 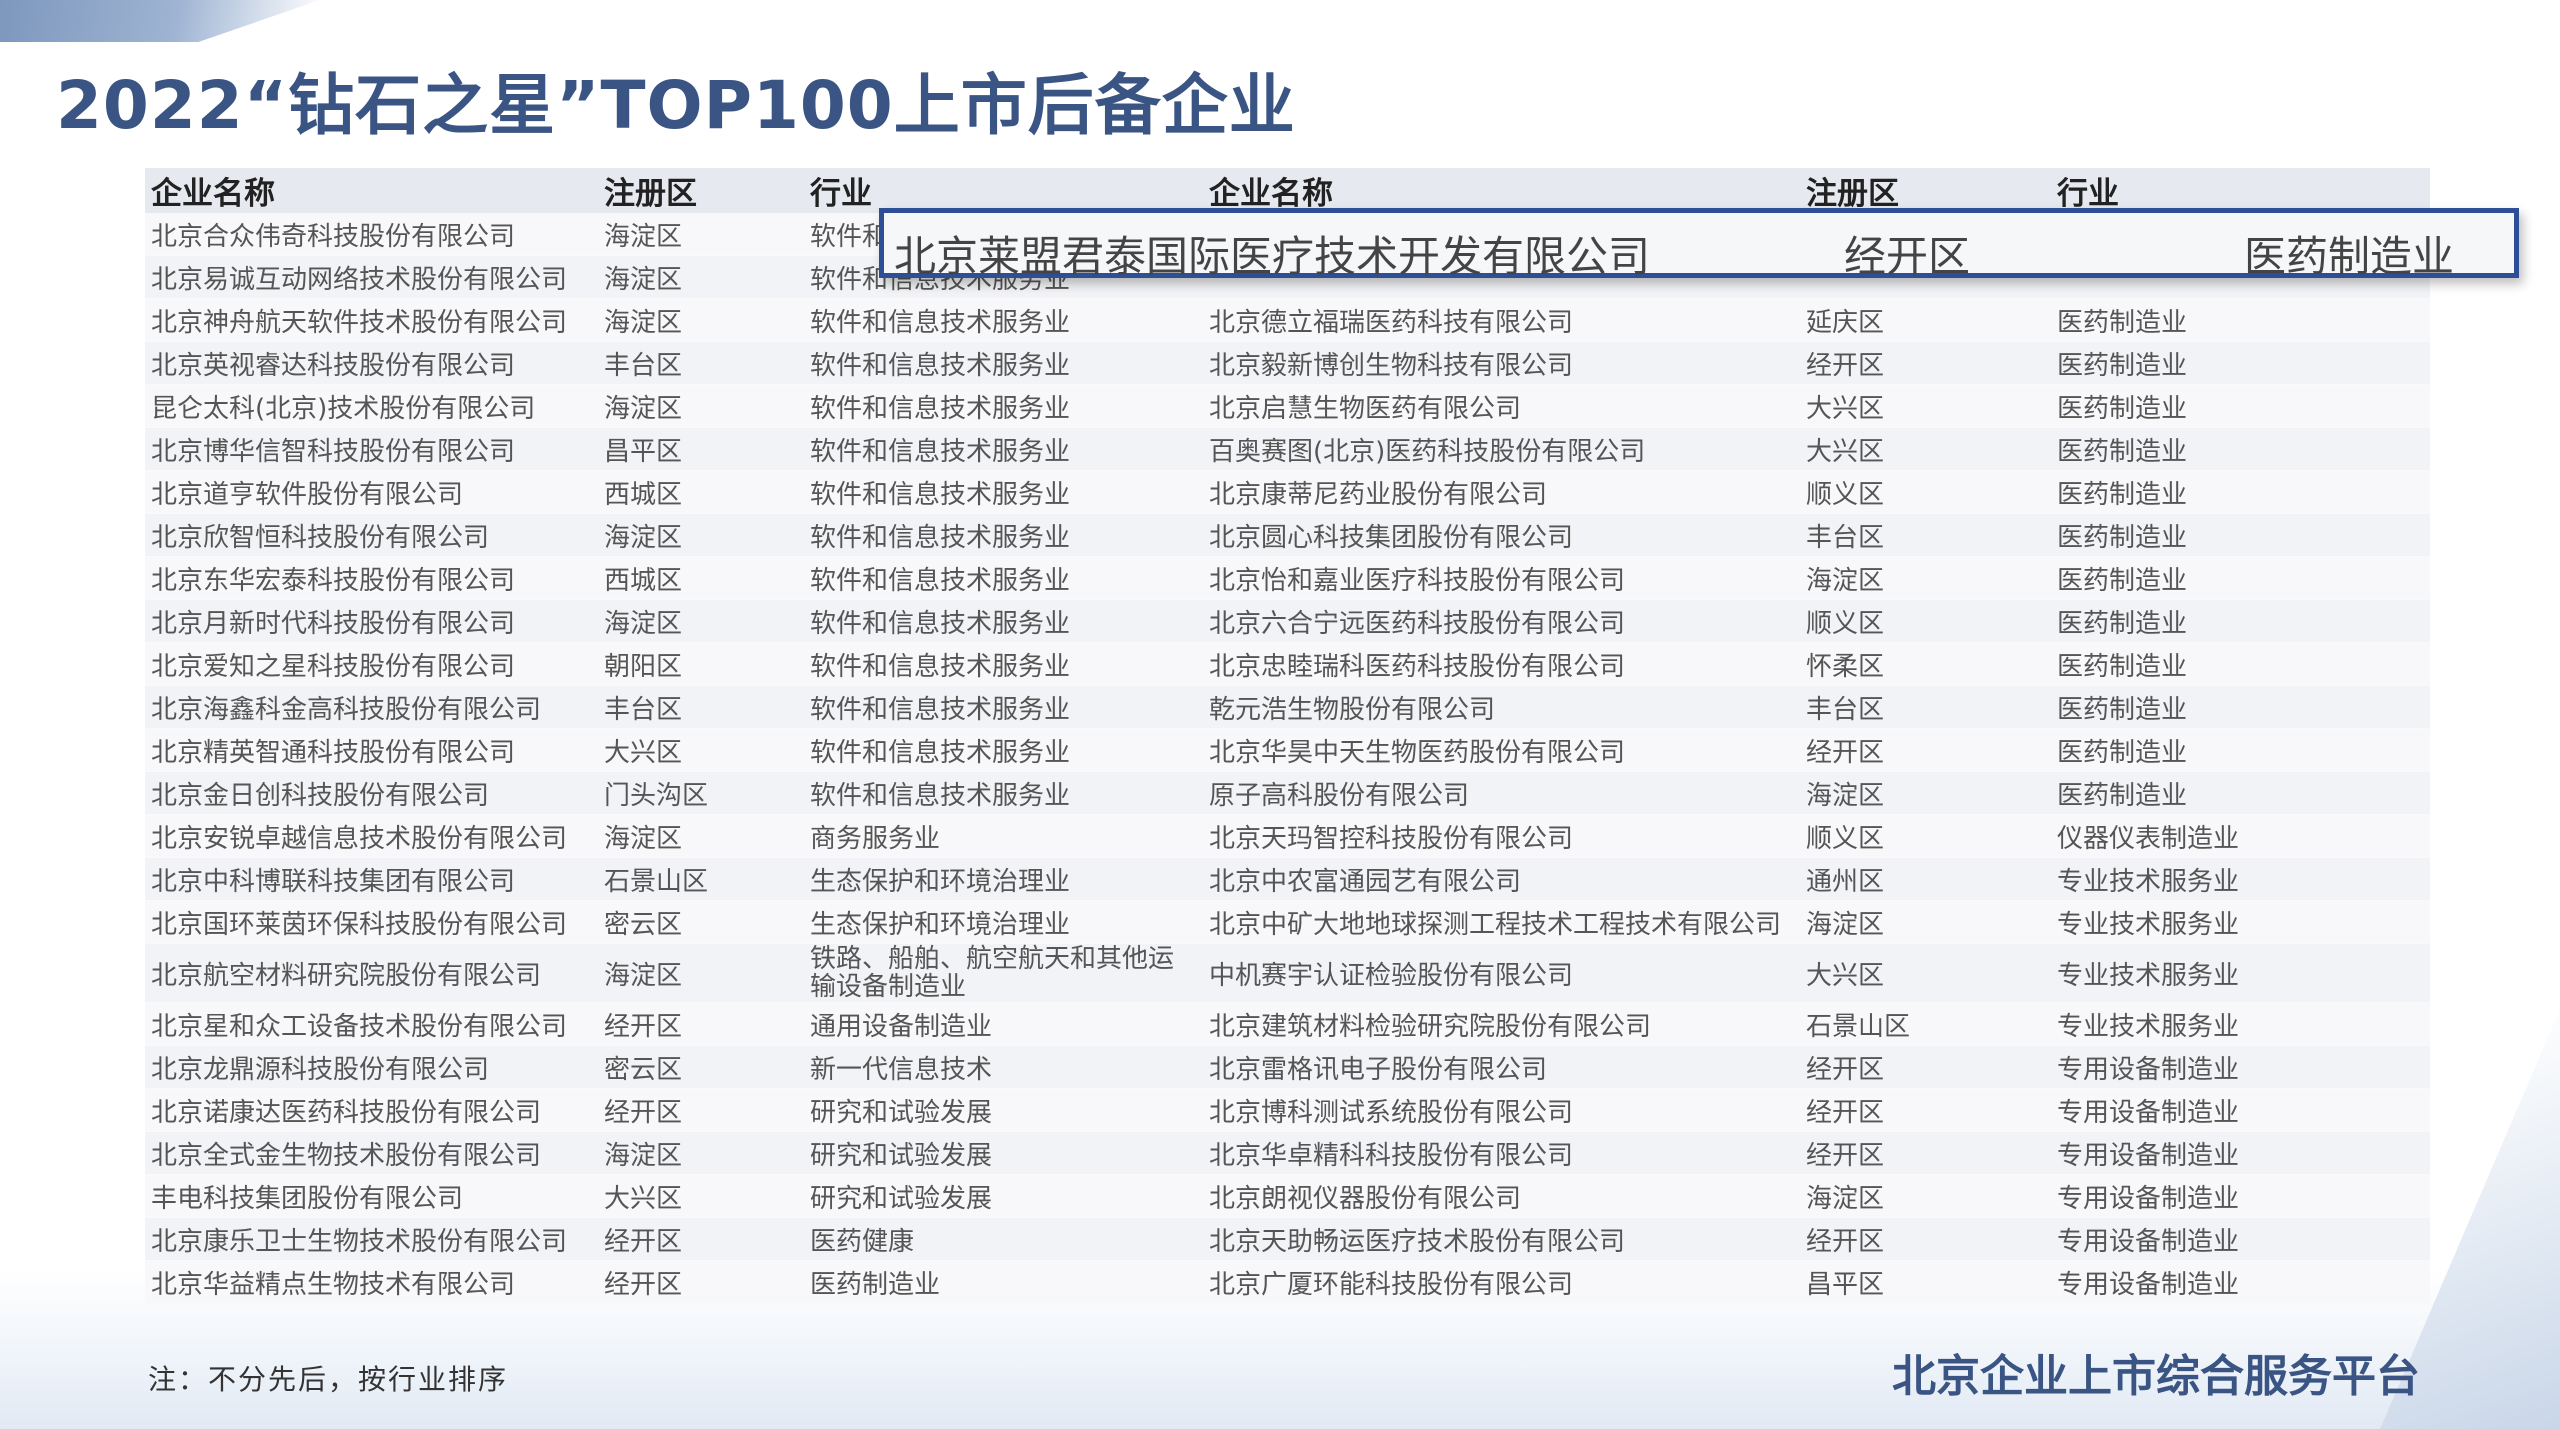 What do you see at coordinates (1925, 1282) in the screenshot?
I see `cell-district-2: 昌平区` at bounding box center [1925, 1282].